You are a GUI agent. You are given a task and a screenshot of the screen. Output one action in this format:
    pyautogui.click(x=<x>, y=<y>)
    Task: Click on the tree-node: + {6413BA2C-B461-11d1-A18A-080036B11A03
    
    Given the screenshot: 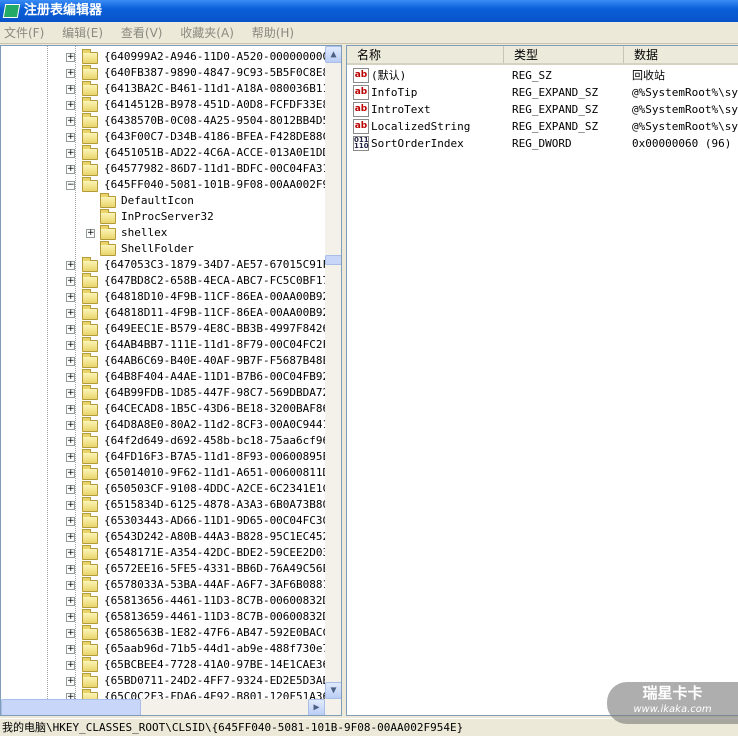 What is the action you would take?
    pyautogui.click(x=171, y=89)
    